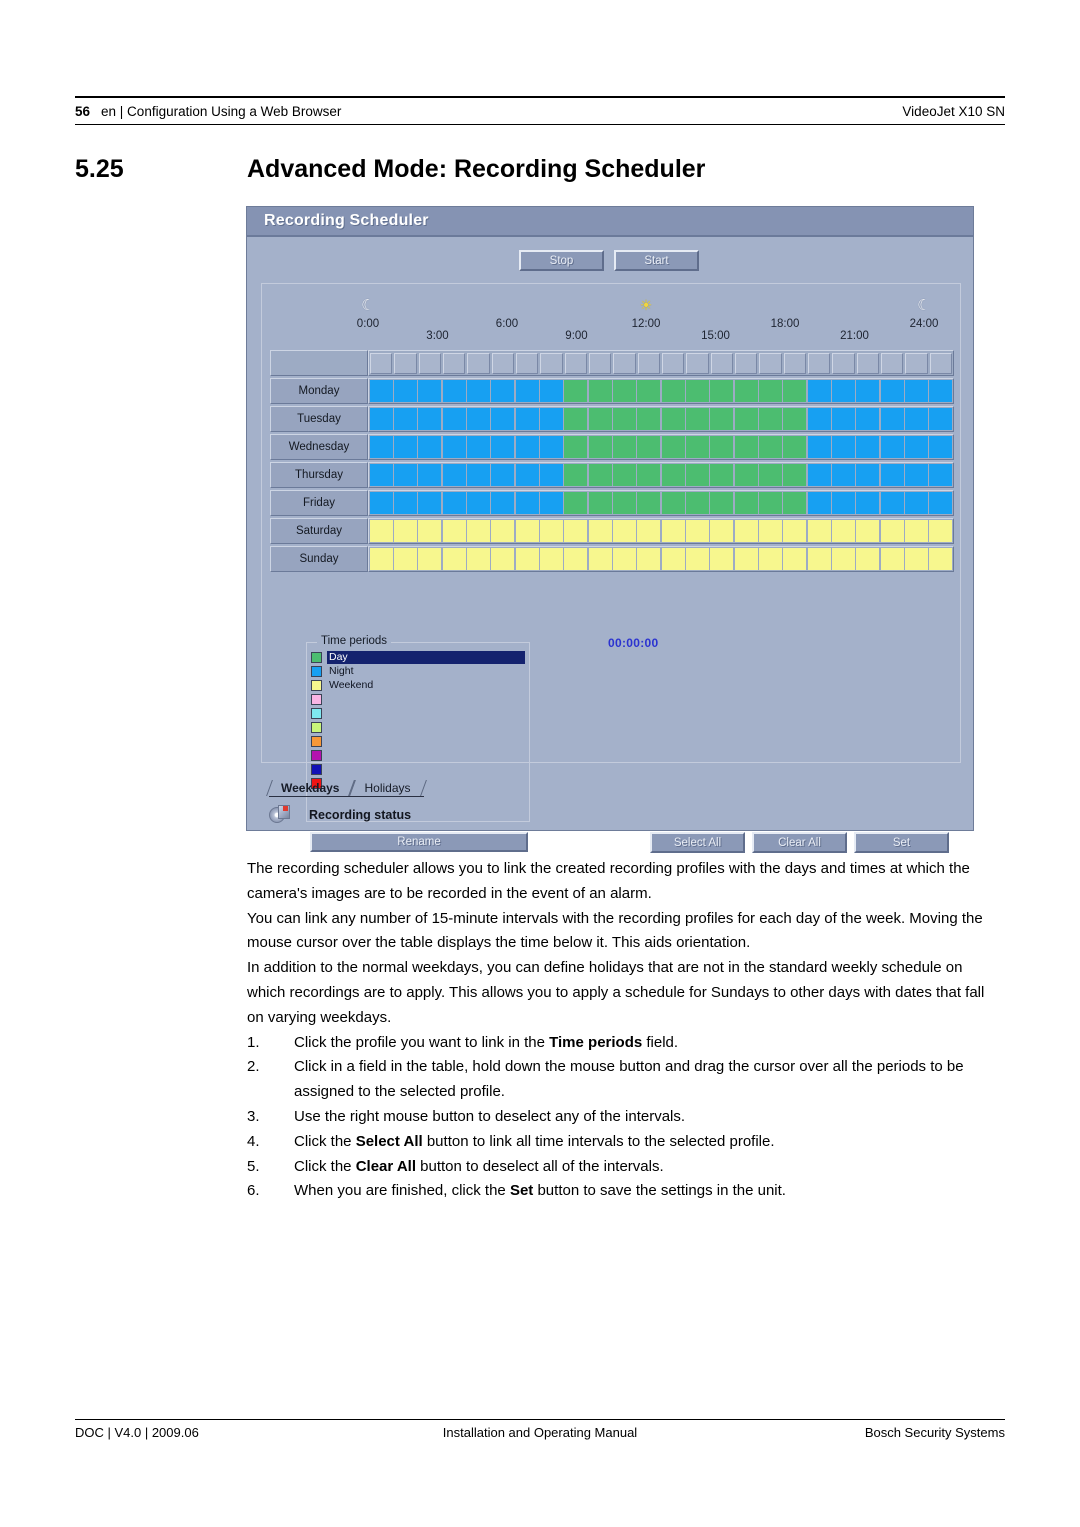 This screenshot has height=1527, width=1080. I want to click on day-label-friday: Friday, so click(319, 503).